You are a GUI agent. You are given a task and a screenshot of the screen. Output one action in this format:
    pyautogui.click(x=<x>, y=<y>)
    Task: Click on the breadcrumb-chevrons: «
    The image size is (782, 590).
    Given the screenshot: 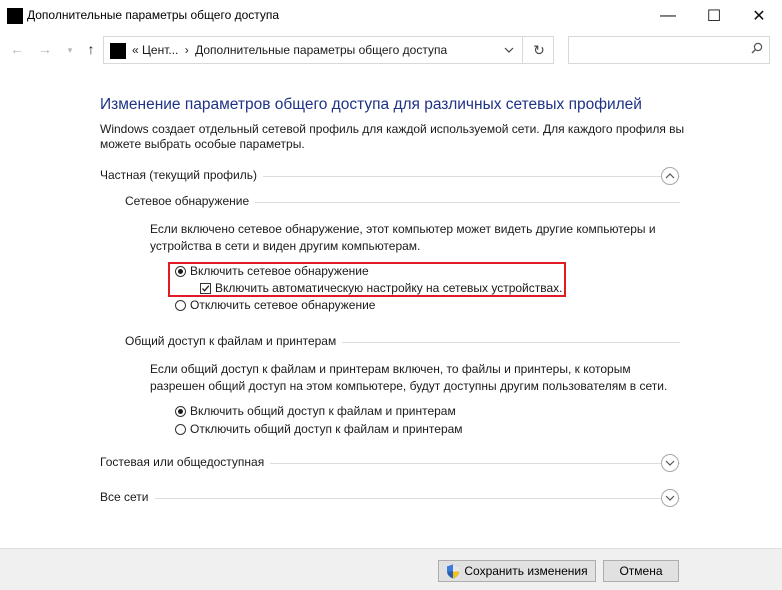 What is the action you would take?
    pyautogui.click(x=135, y=50)
    